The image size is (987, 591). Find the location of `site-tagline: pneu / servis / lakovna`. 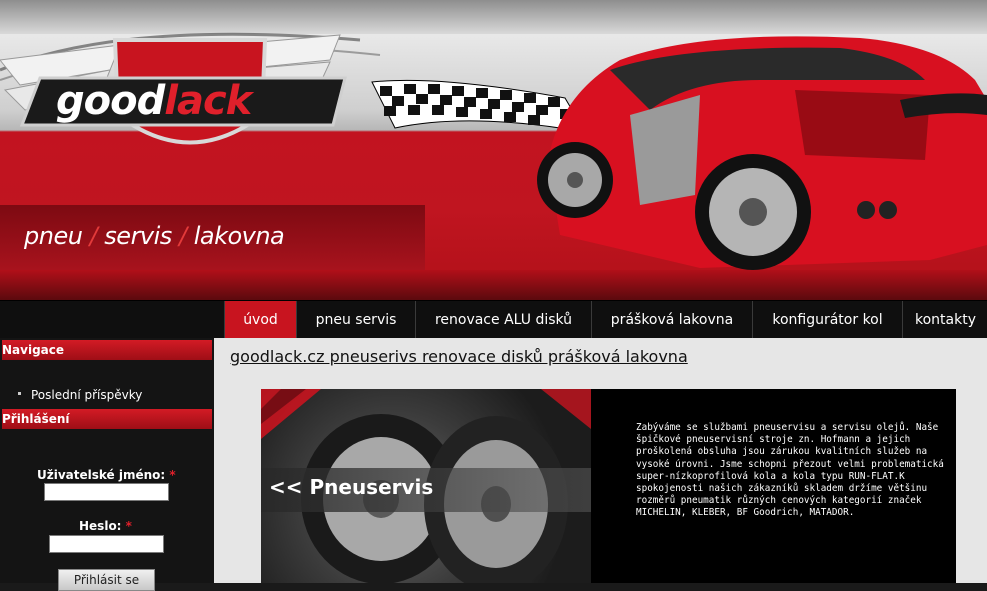

site-tagline: pneu / servis / lakovna is located at coordinates (154, 236).